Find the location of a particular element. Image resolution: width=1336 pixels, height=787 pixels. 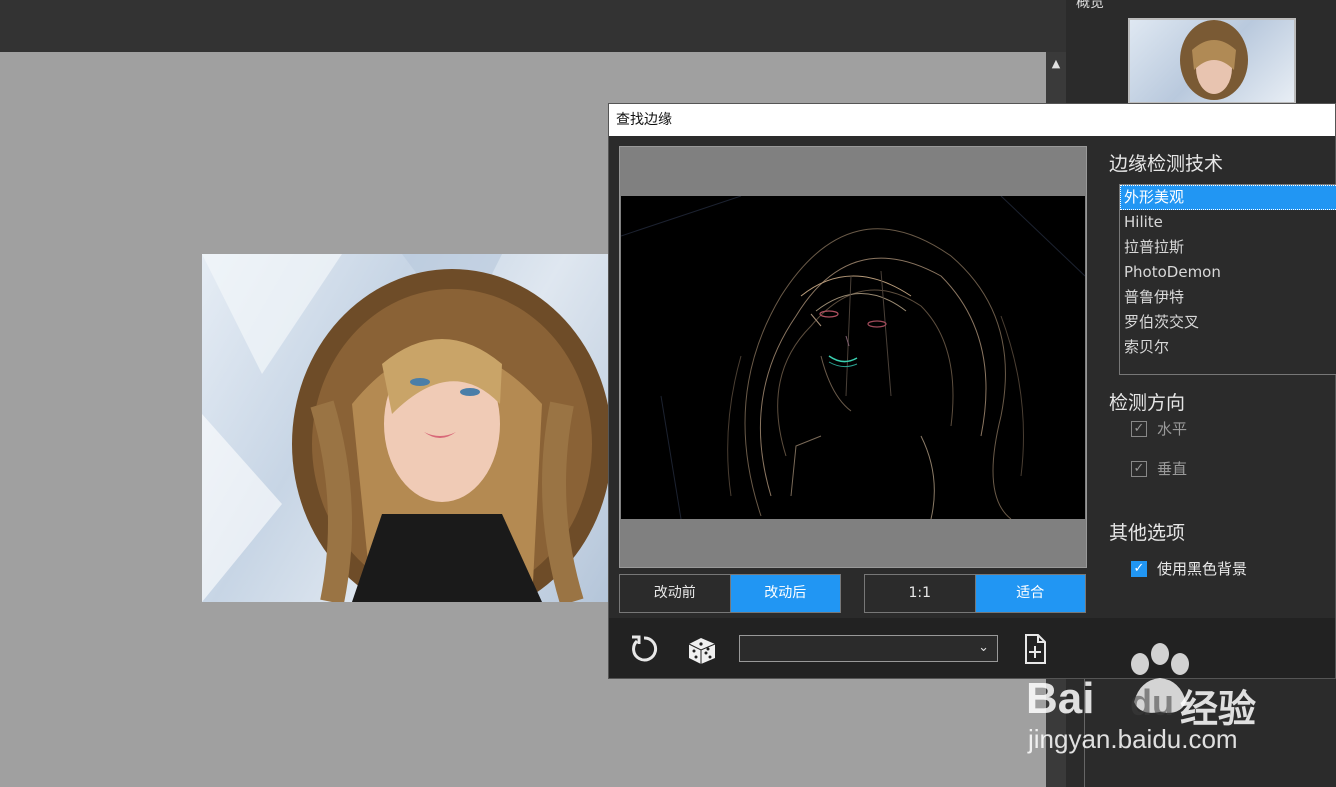

vertical-checkbox: ✓ 垂直 is located at coordinates (1159, 468).